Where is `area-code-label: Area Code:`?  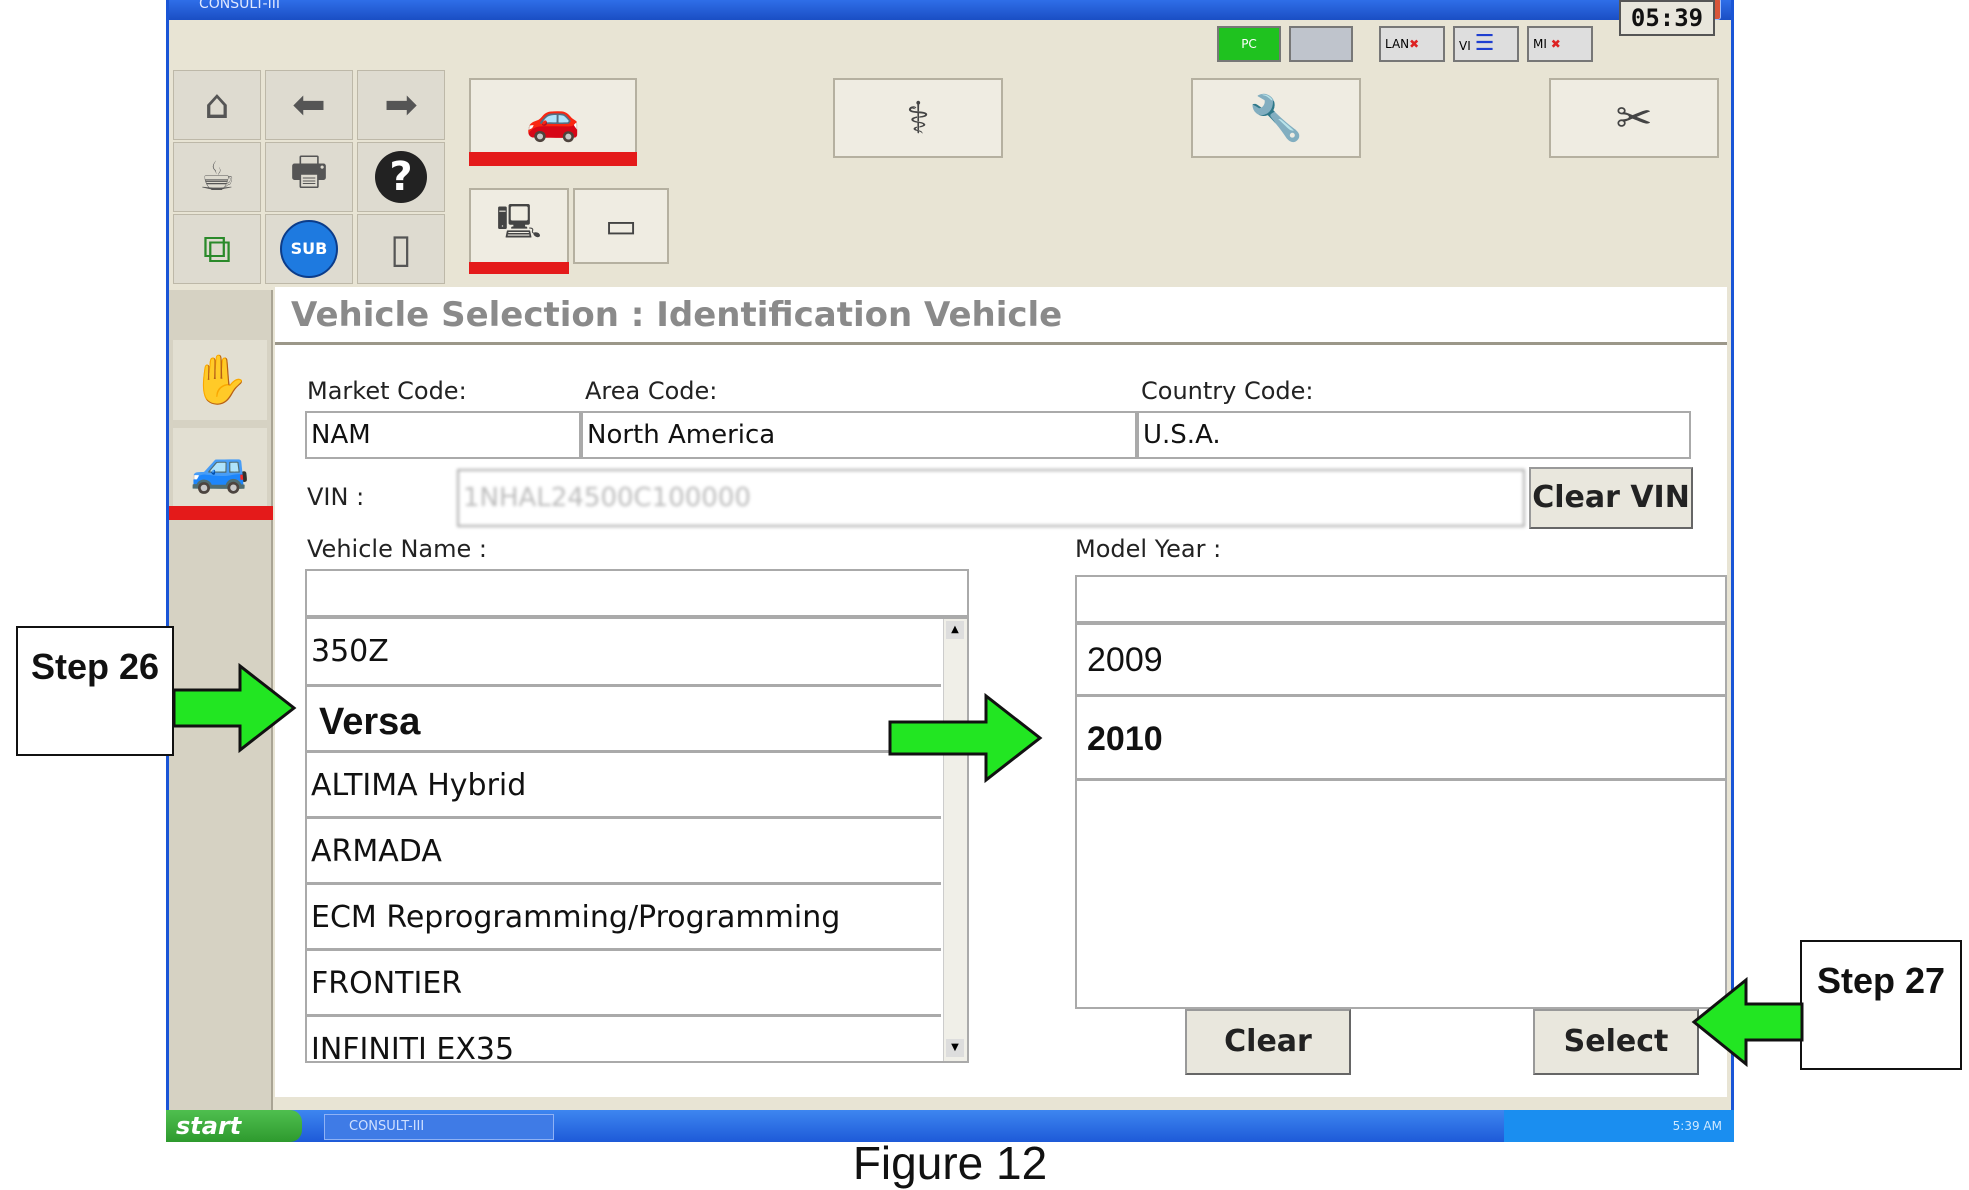
area-code-label: Area Code: is located at coordinates (651, 391).